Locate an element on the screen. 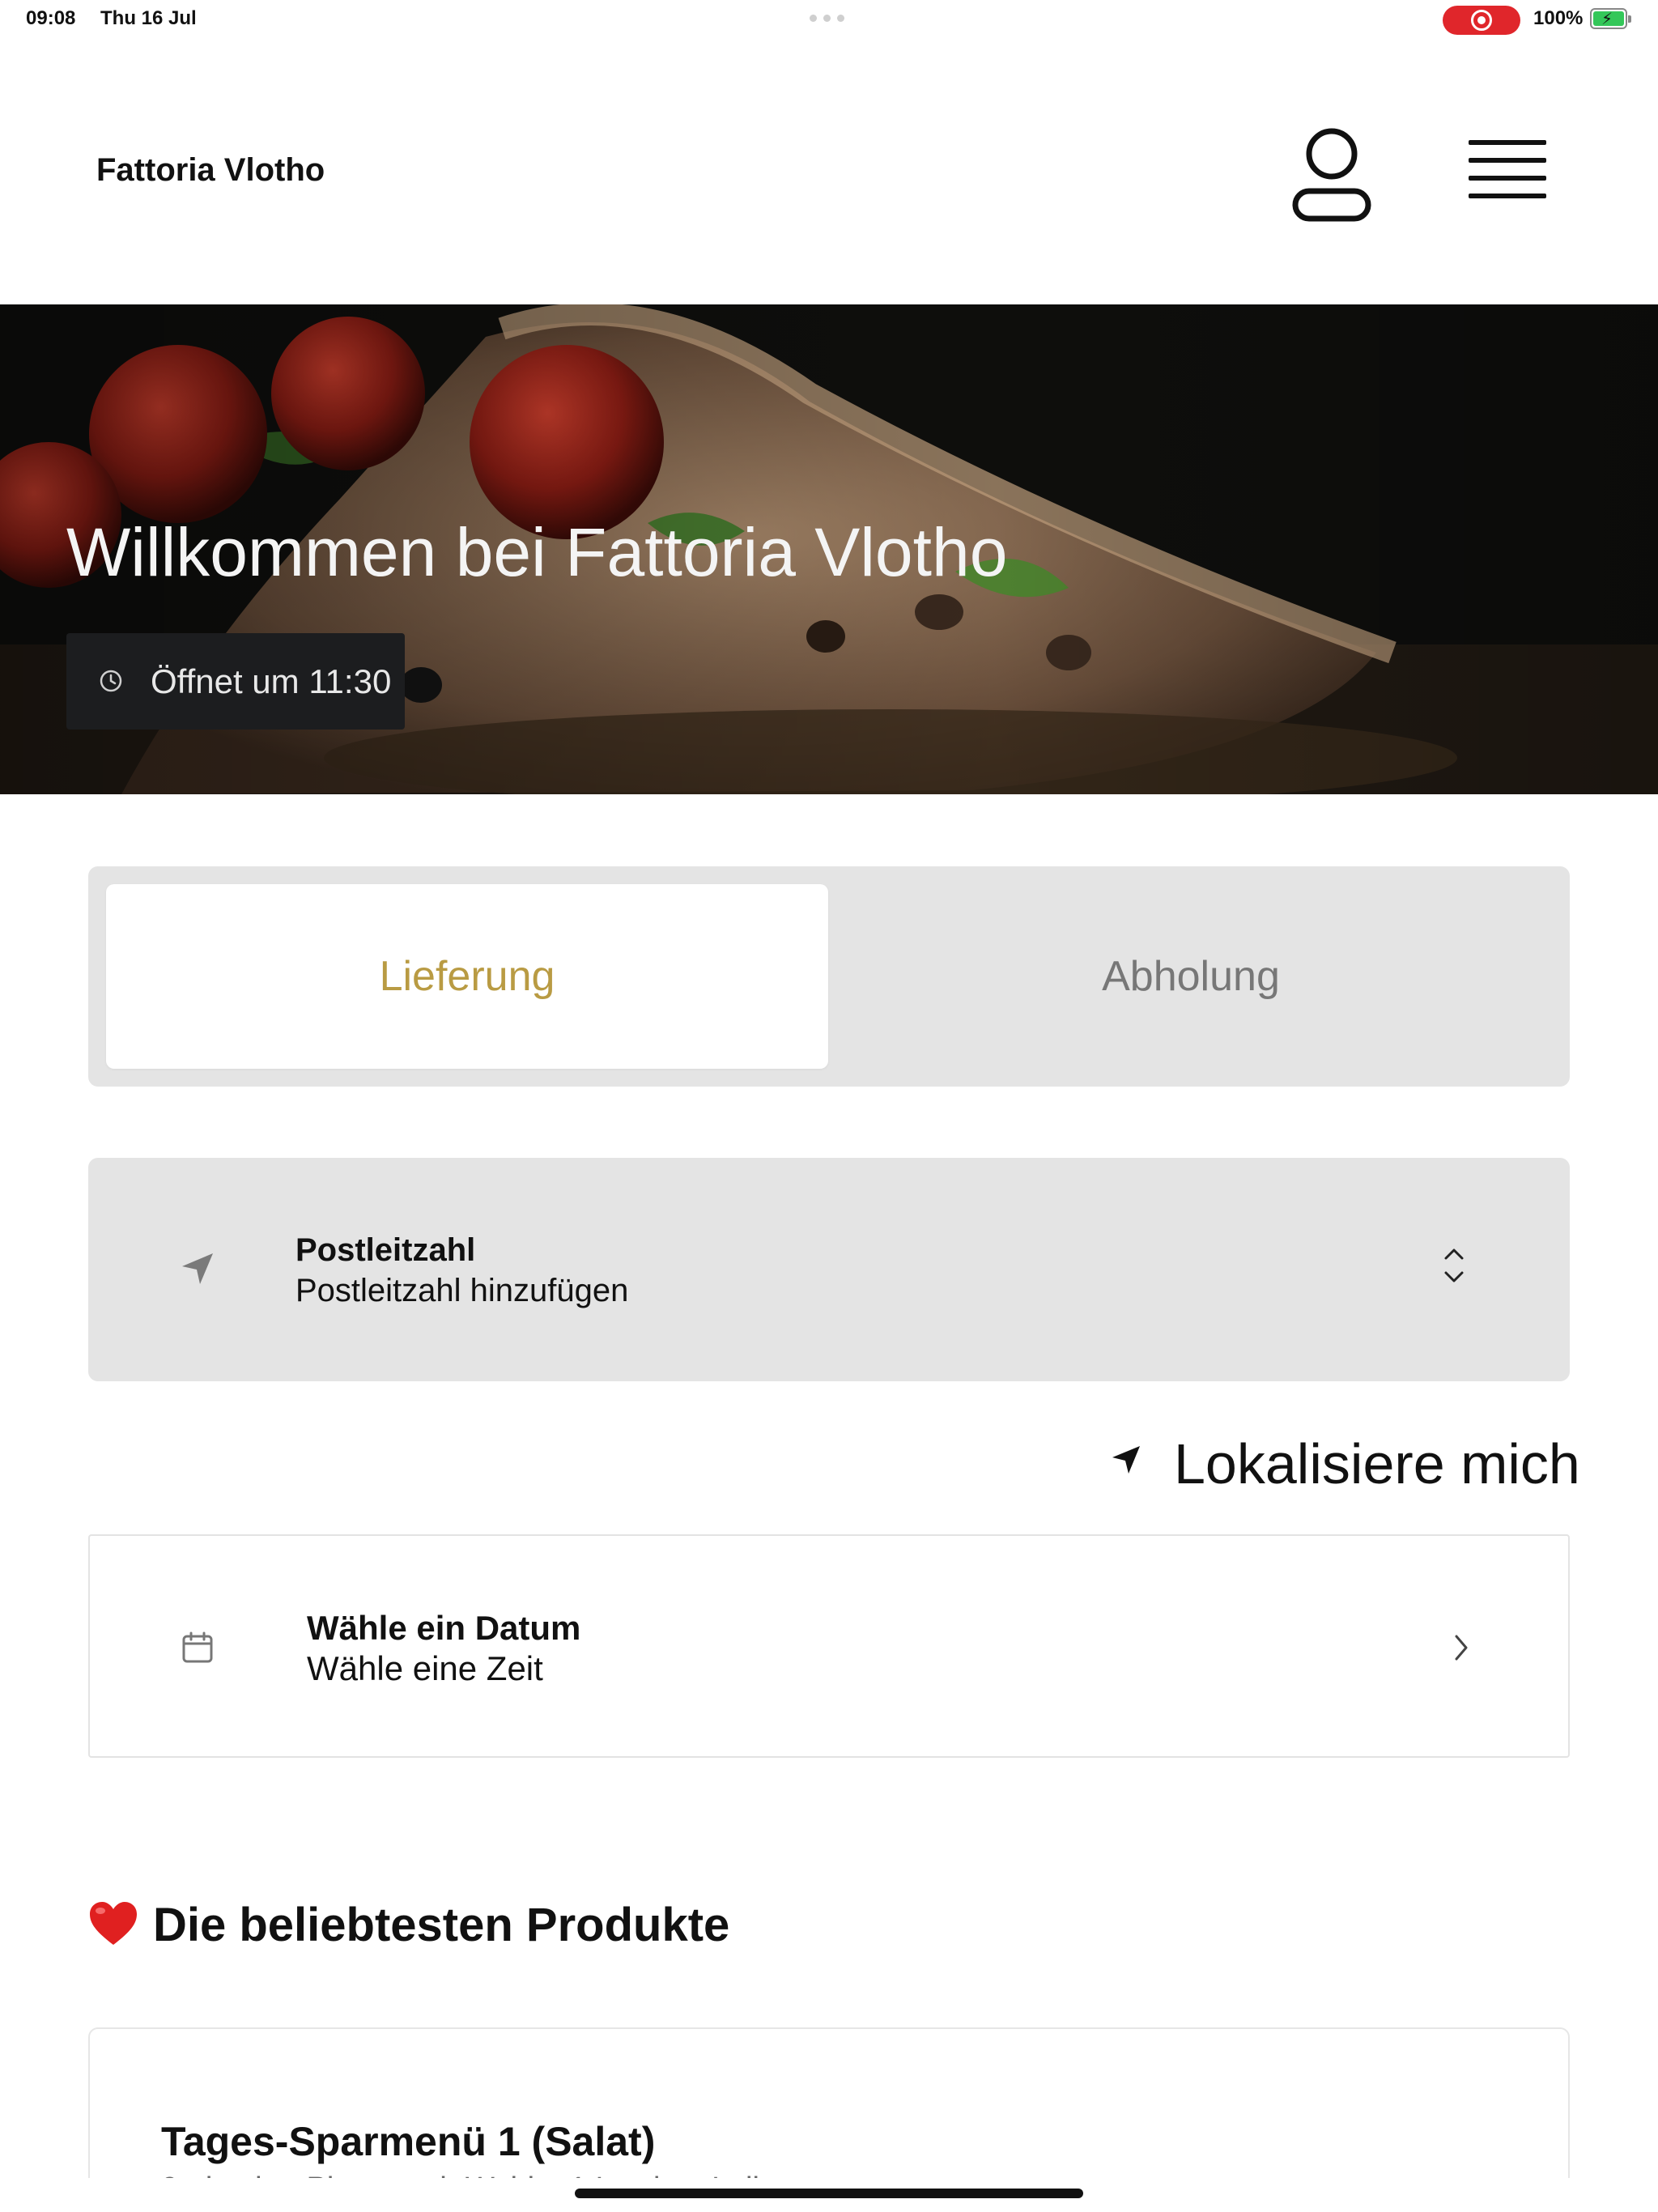 This screenshot has height=2212, width=1658. opening-hours-text: Öffnet um 11:30 is located at coordinates (271, 681).